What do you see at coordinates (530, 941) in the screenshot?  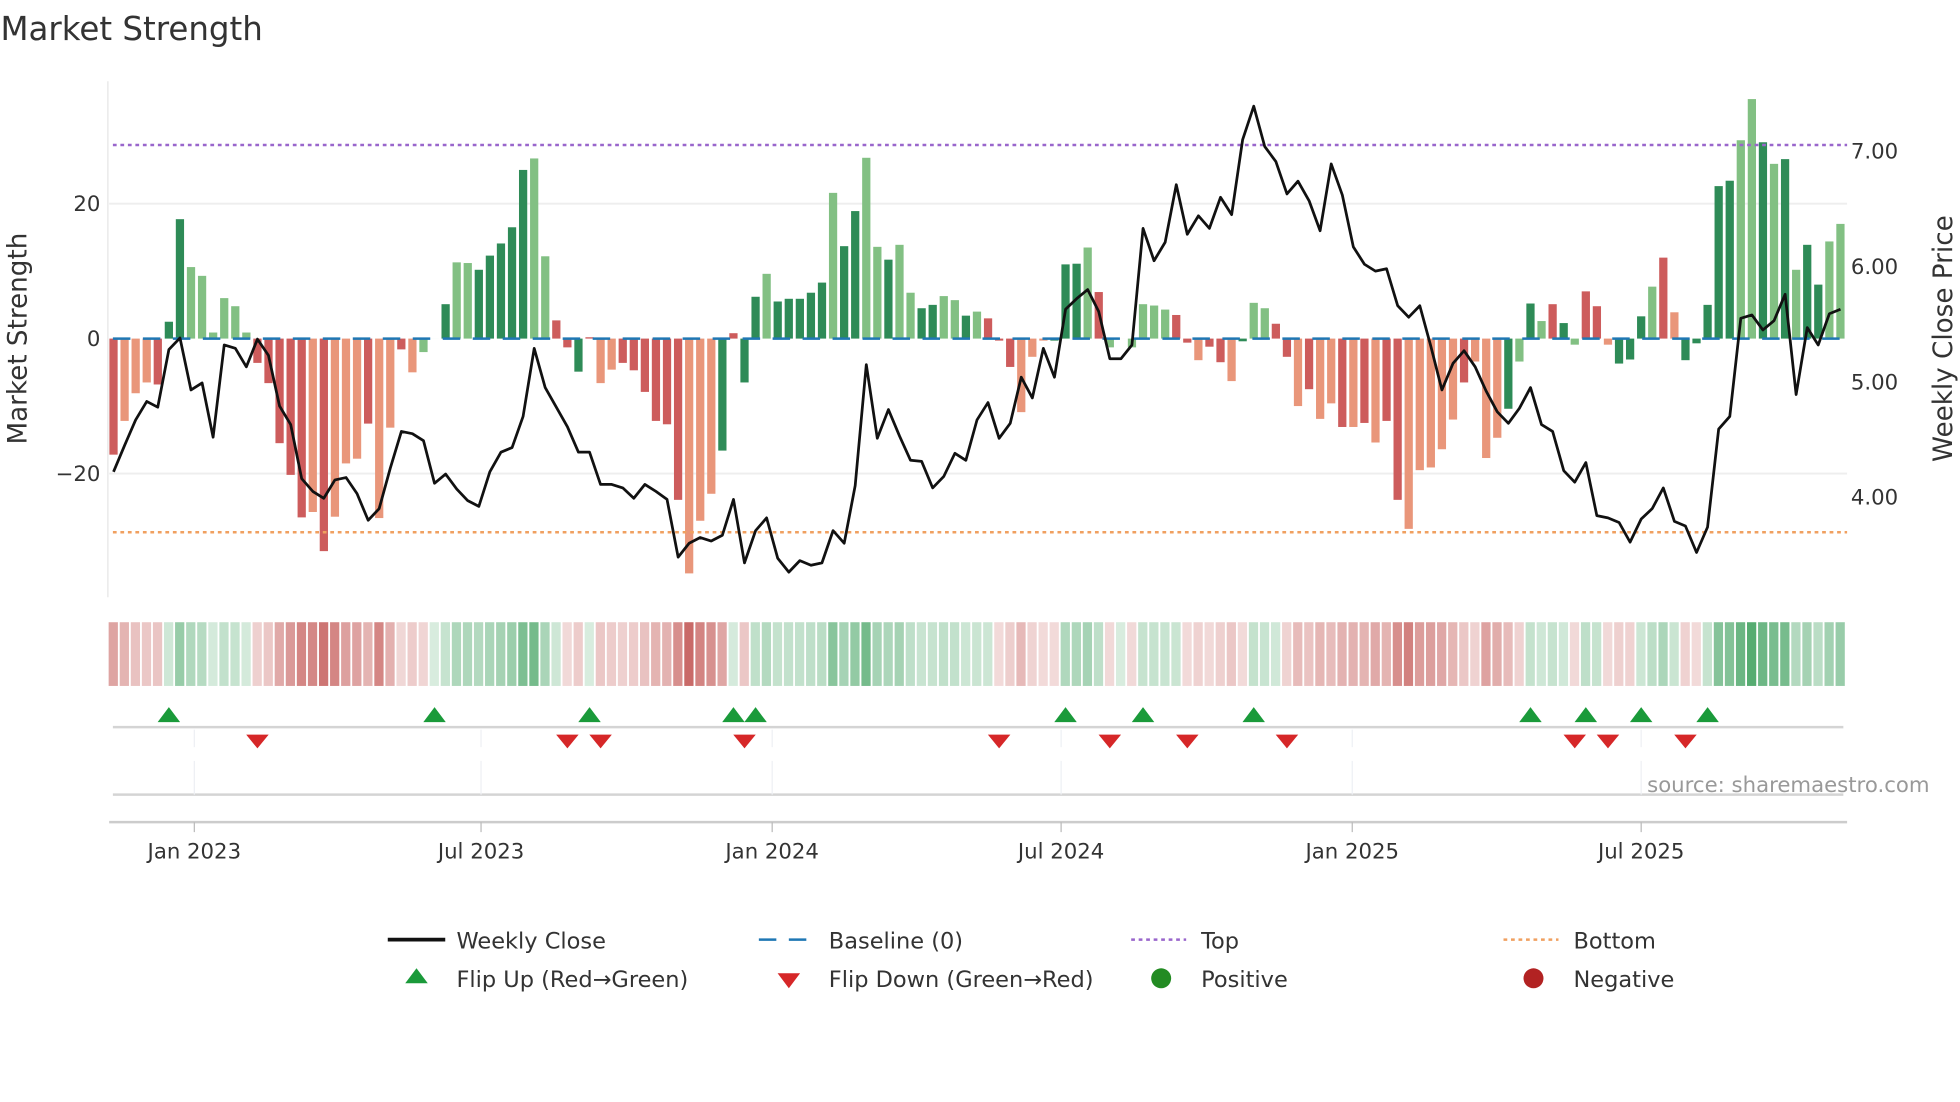 I see `legend-weekly-close-label: Weekly Close` at bounding box center [530, 941].